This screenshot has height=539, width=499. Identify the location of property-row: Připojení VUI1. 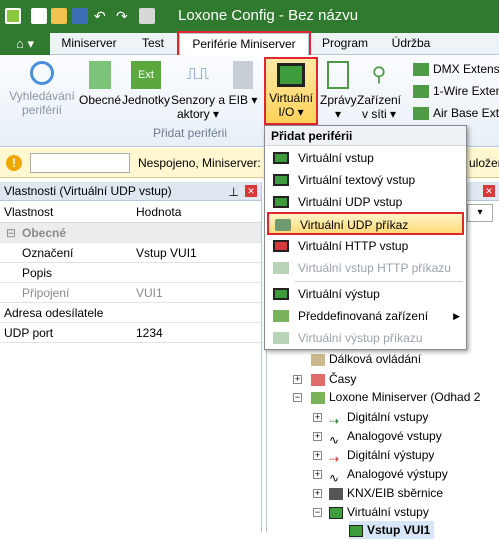
(130, 293).